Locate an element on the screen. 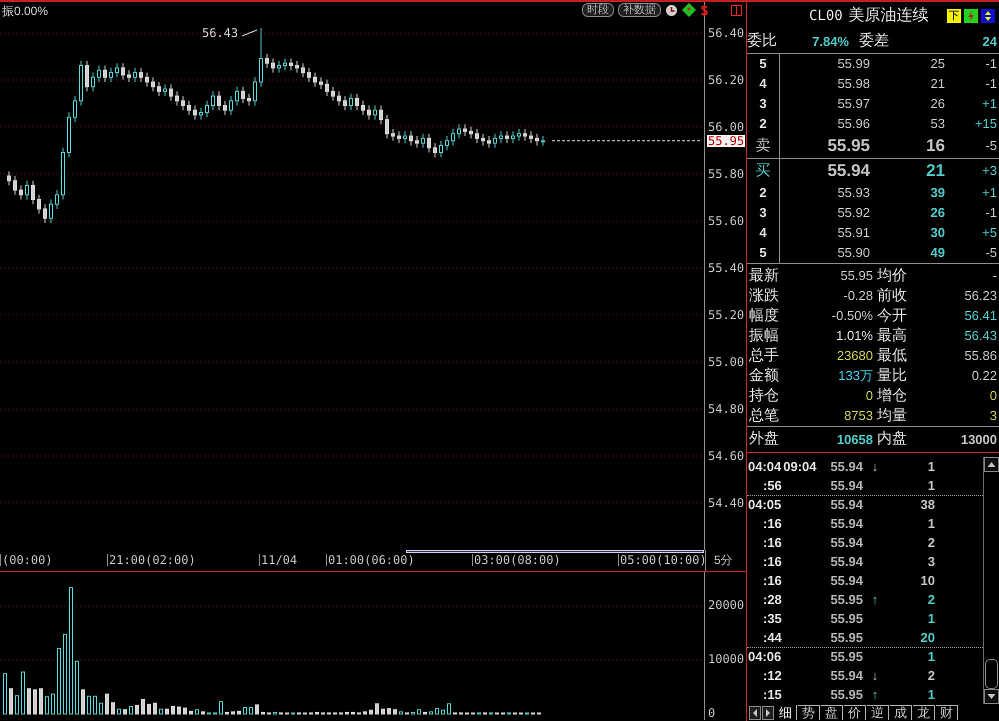 This screenshot has height=721, width=999. stat-label: 内盘 is located at coordinates (892, 439).